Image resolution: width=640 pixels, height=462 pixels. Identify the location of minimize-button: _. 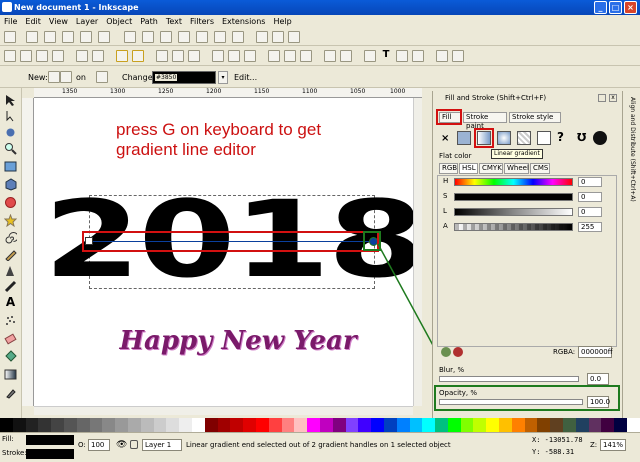
(600, 7).